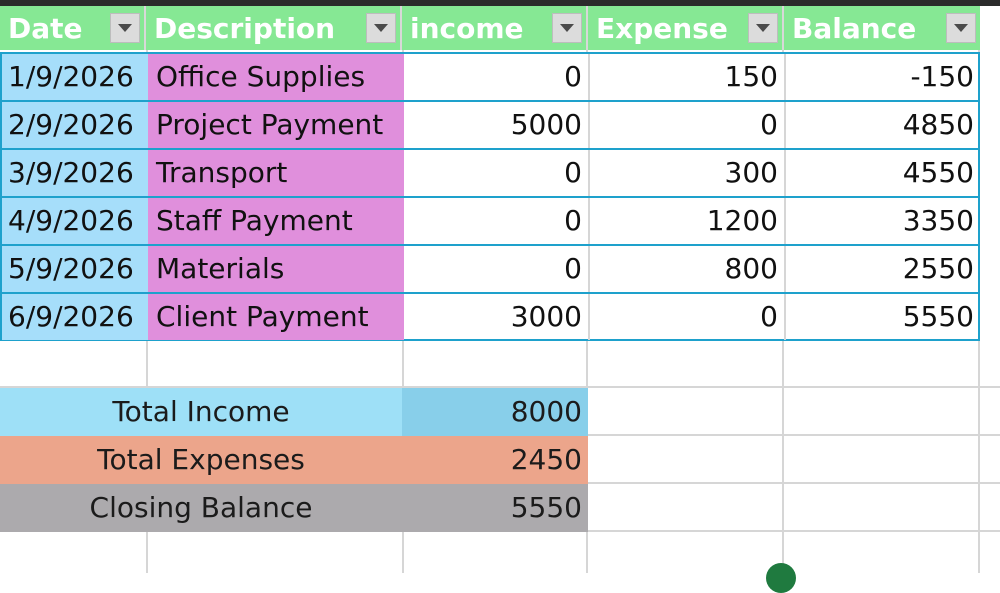  What do you see at coordinates (495, 460) in the screenshot?
I see `total-expenses-value: 2450` at bounding box center [495, 460].